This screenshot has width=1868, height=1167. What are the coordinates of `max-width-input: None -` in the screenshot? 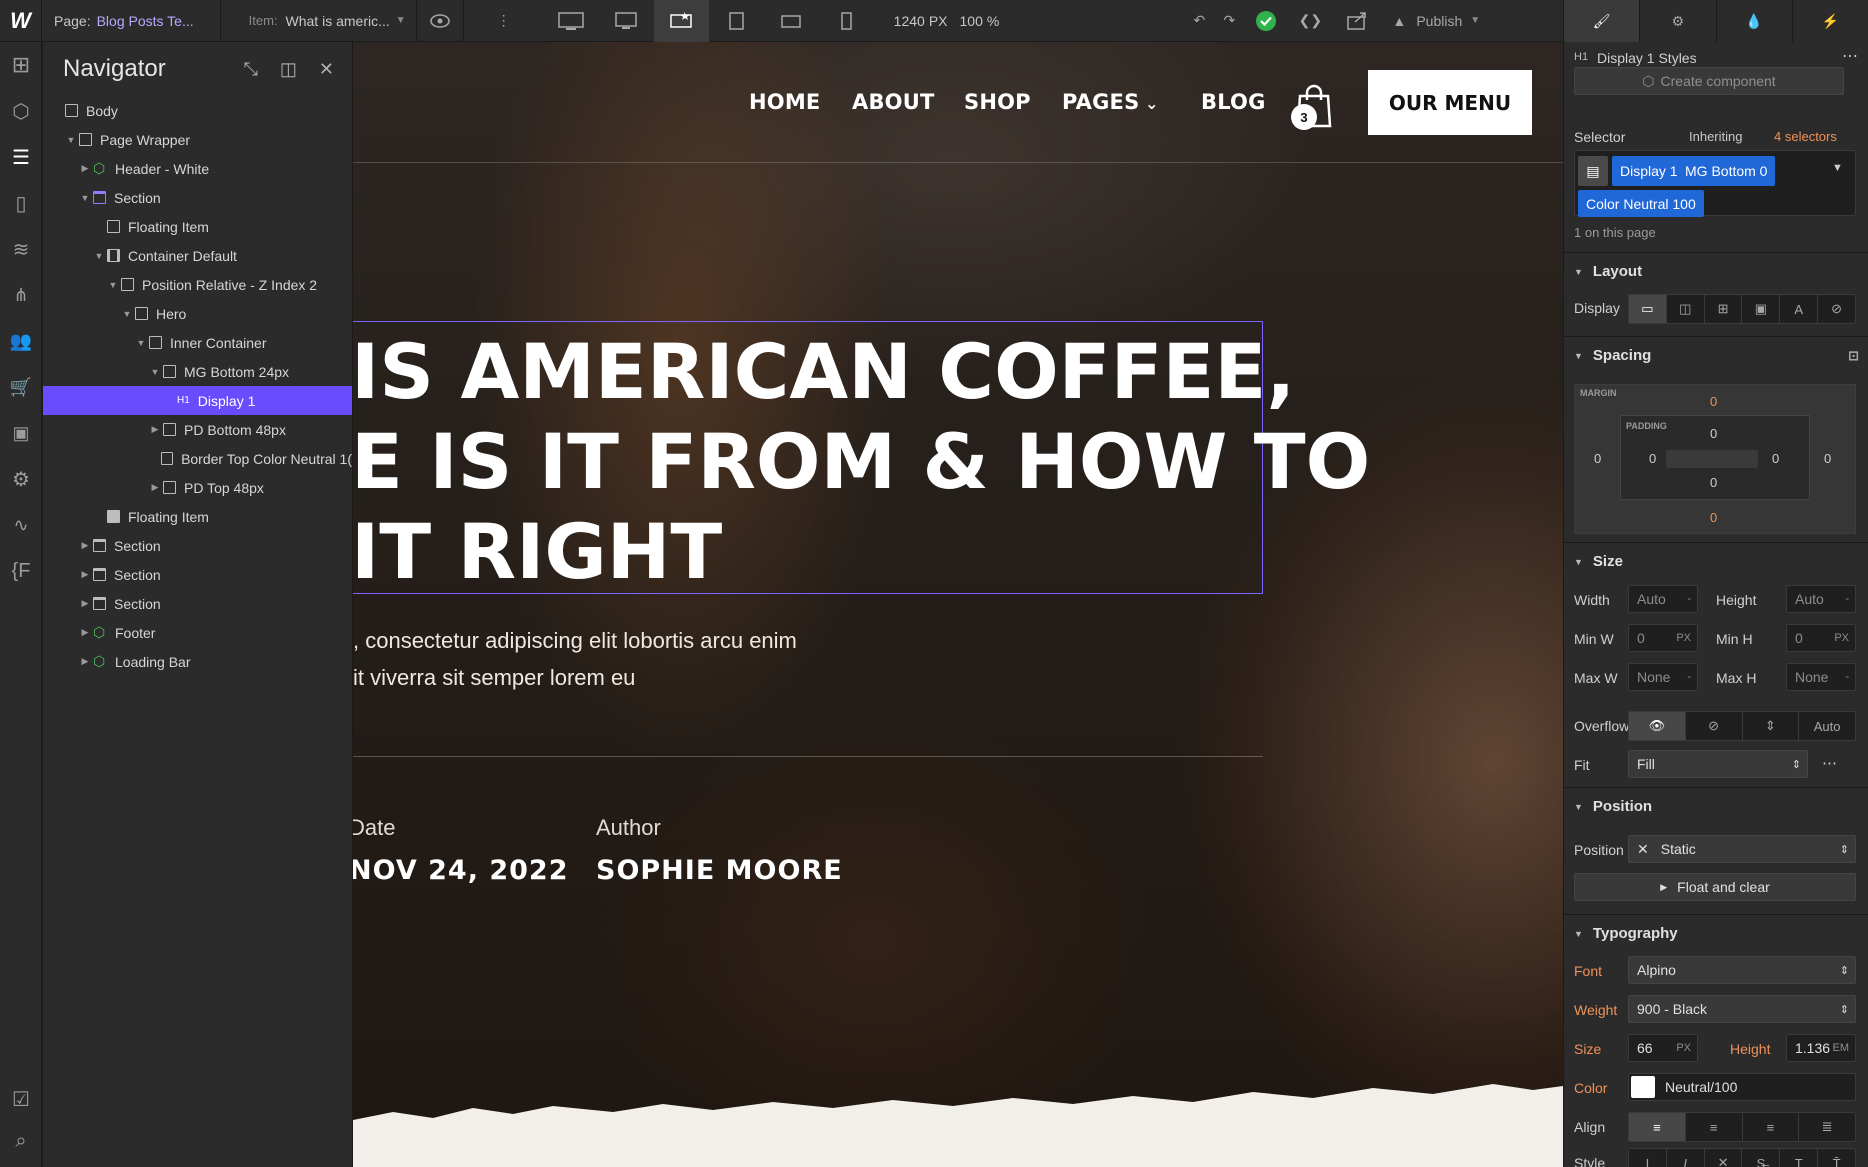 It's located at (1663, 677).